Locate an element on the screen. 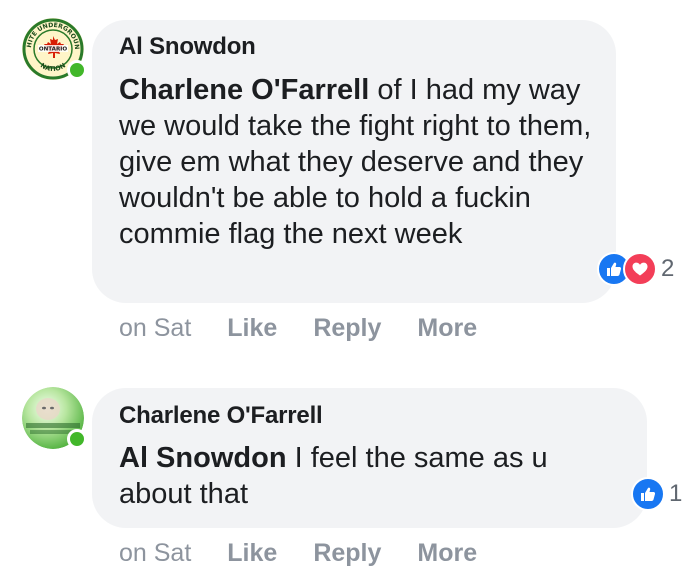 The height and width of the screenshot is (580, 700). love-icon is located at coordinates (640, 269).